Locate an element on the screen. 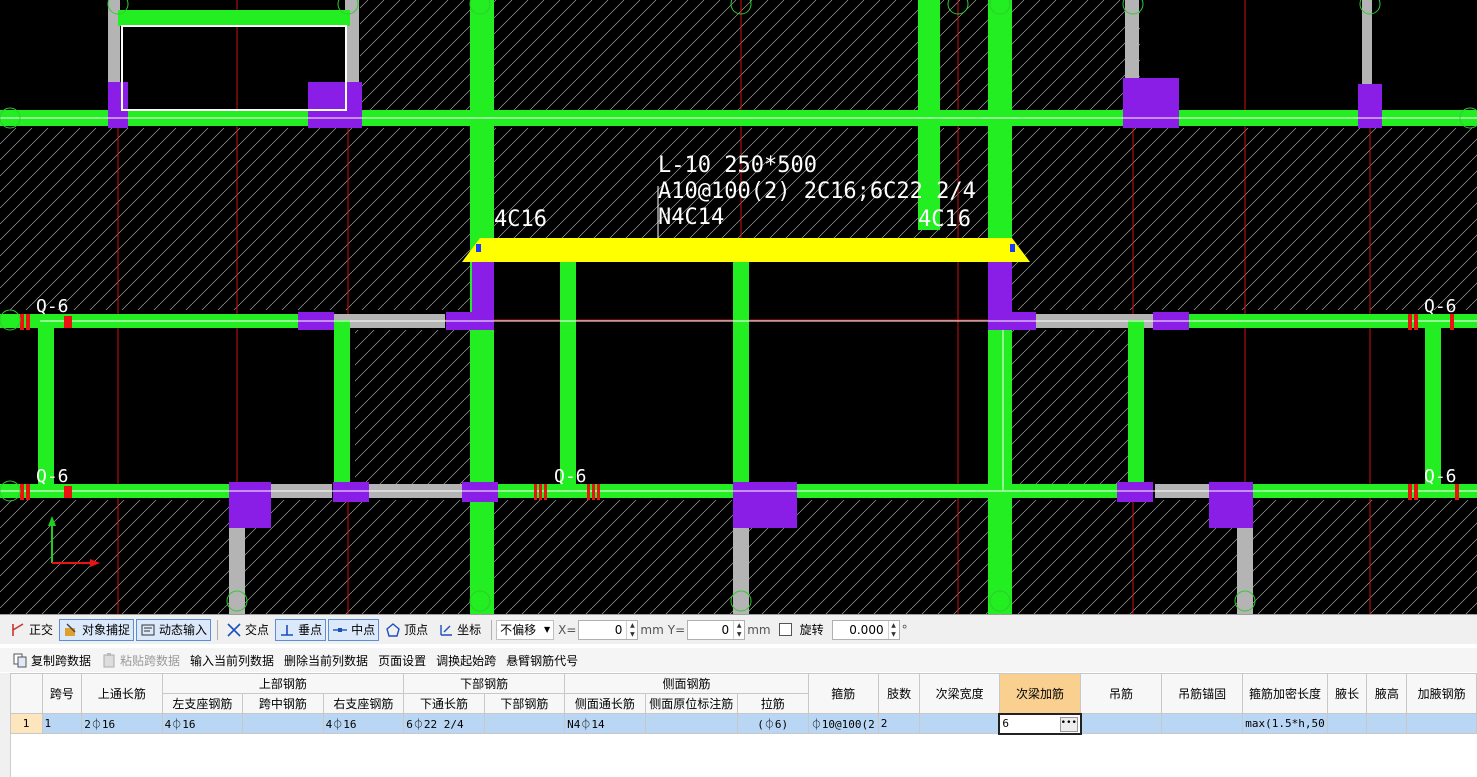 The image size is (1477, 777). offset-mode-select: 不偏移 ▼ is located at coordinates (525, 629).